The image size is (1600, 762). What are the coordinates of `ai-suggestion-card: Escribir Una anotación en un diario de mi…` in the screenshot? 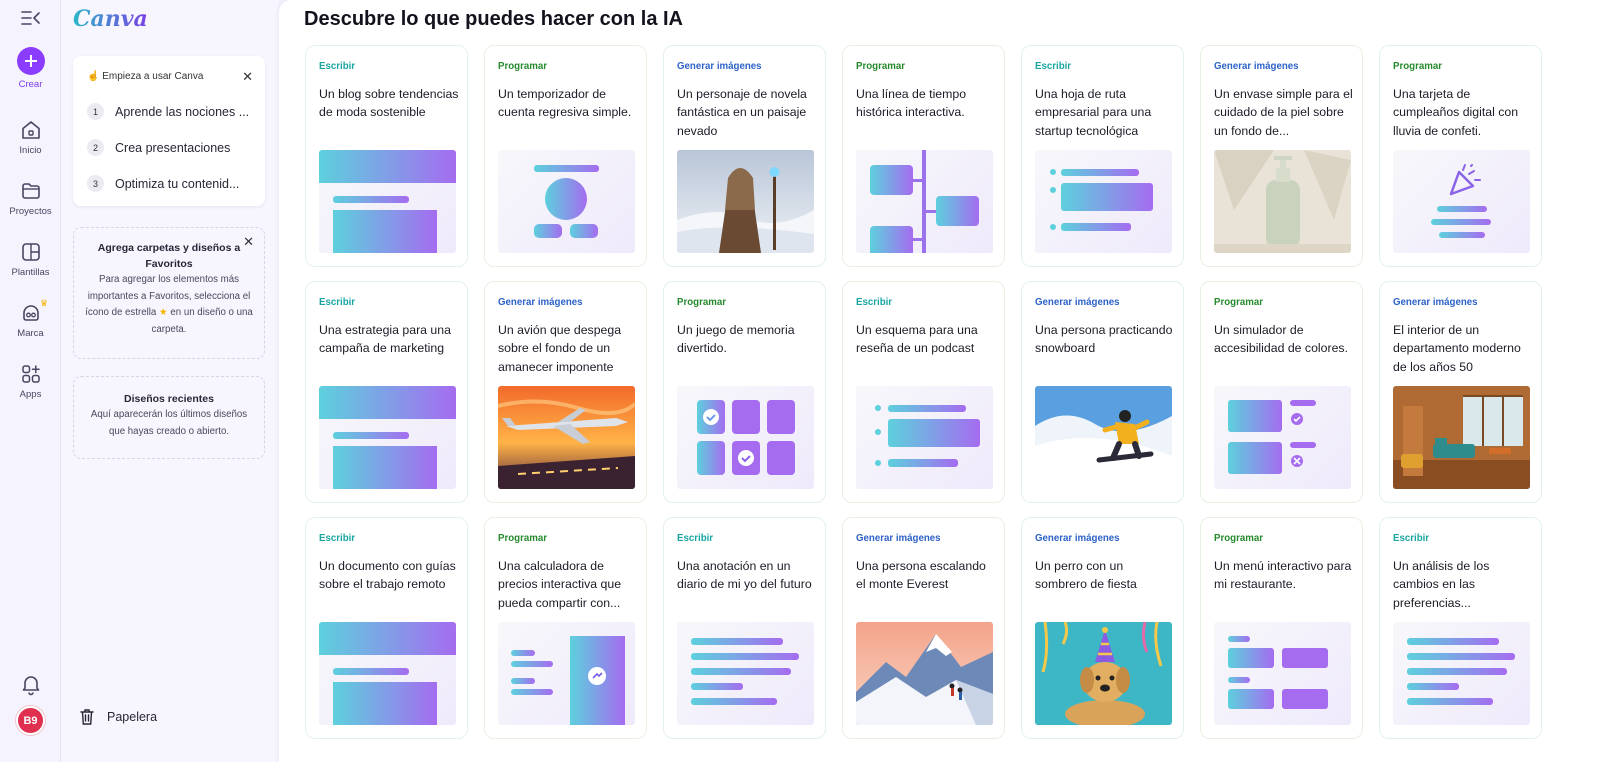 It's located at (744, 628).